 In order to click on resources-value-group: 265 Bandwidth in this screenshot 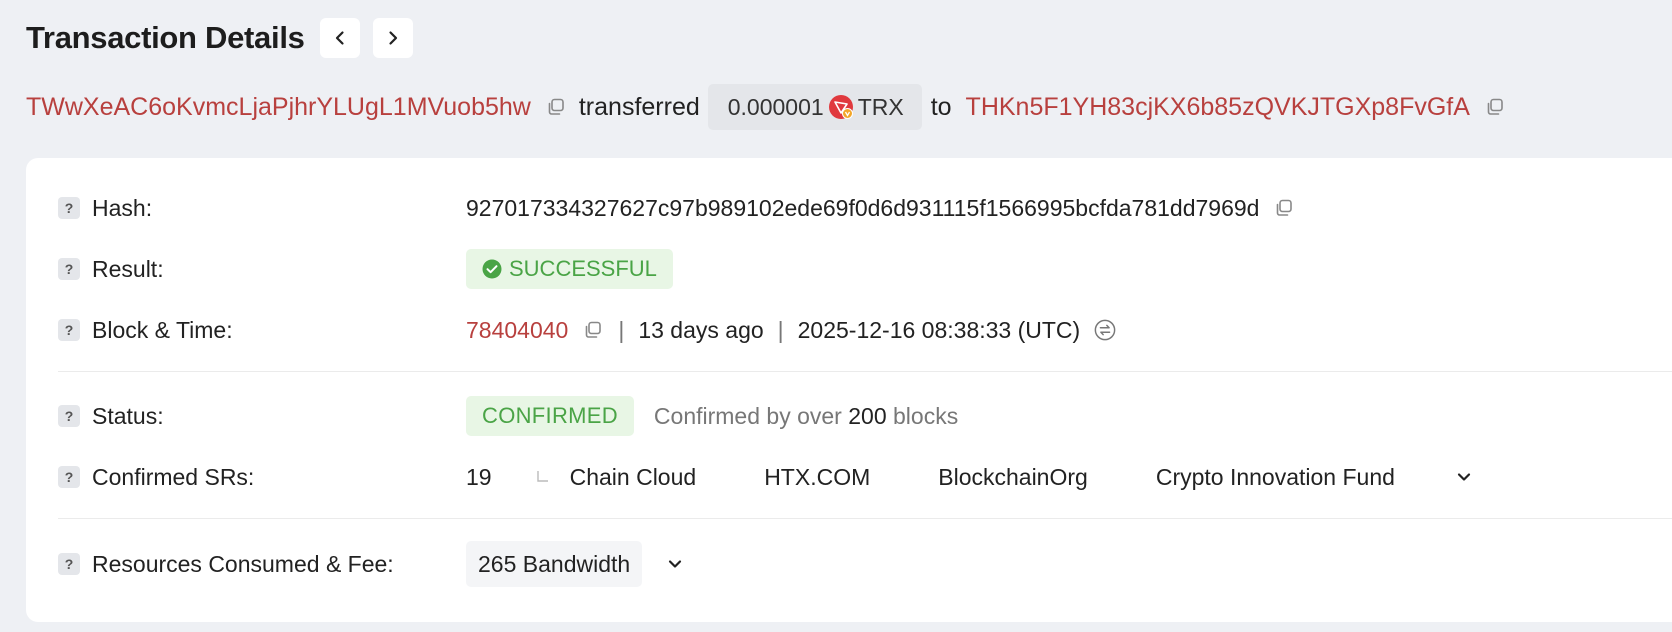, I will do `click(578, 564)`.